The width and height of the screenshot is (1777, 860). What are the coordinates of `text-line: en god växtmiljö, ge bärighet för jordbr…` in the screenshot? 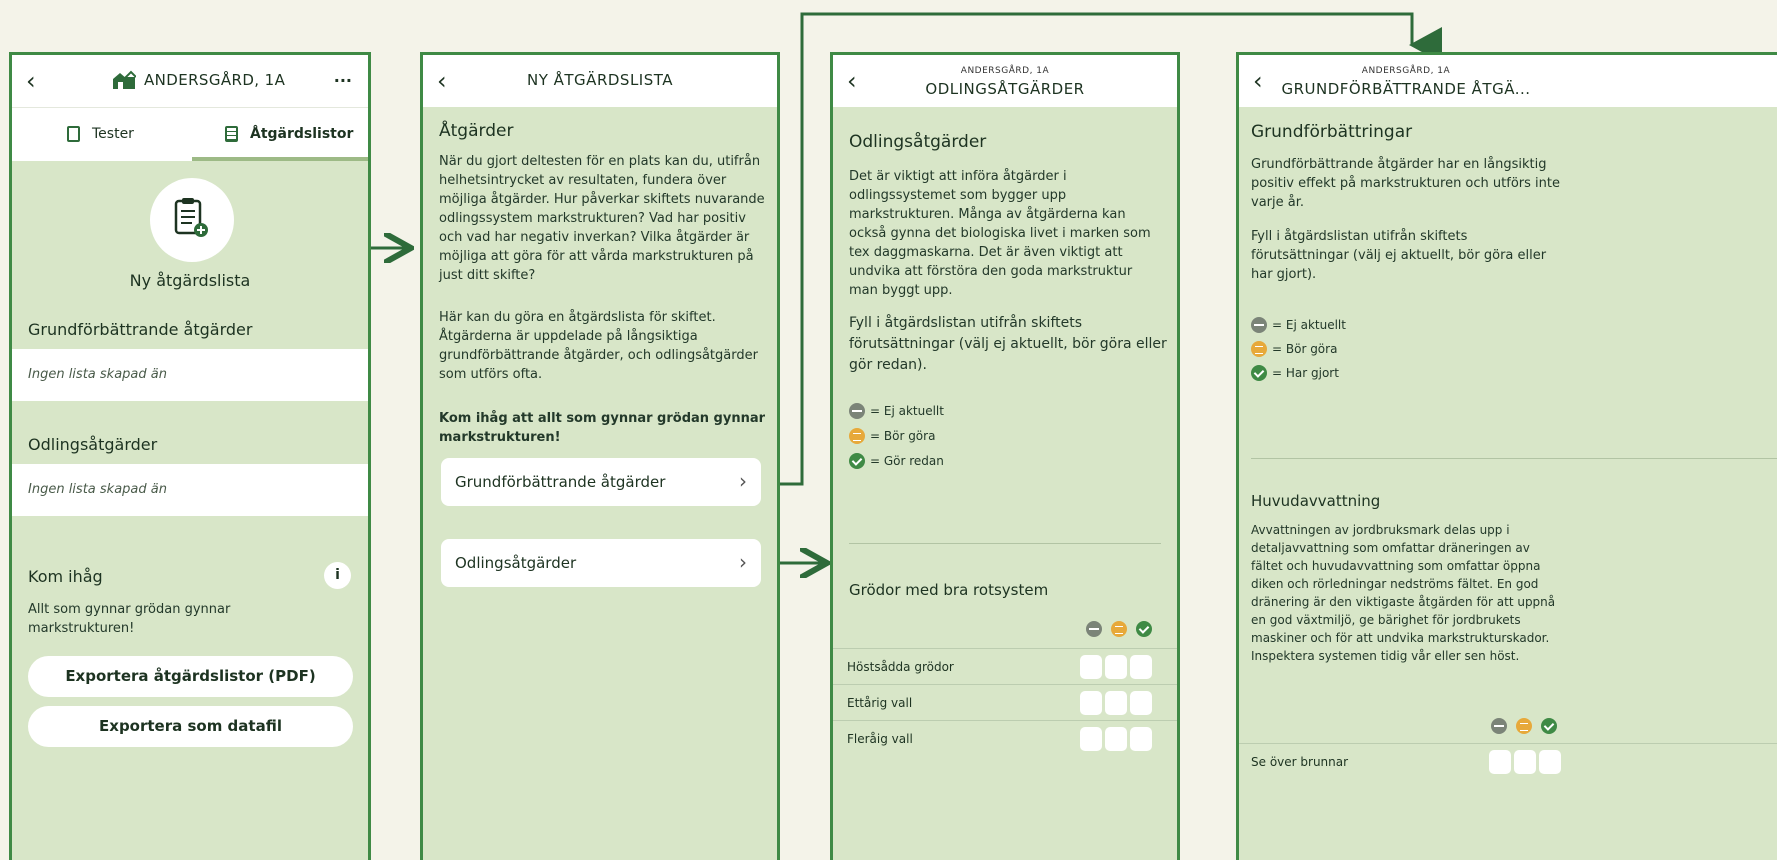 It's located at (1386, 620).